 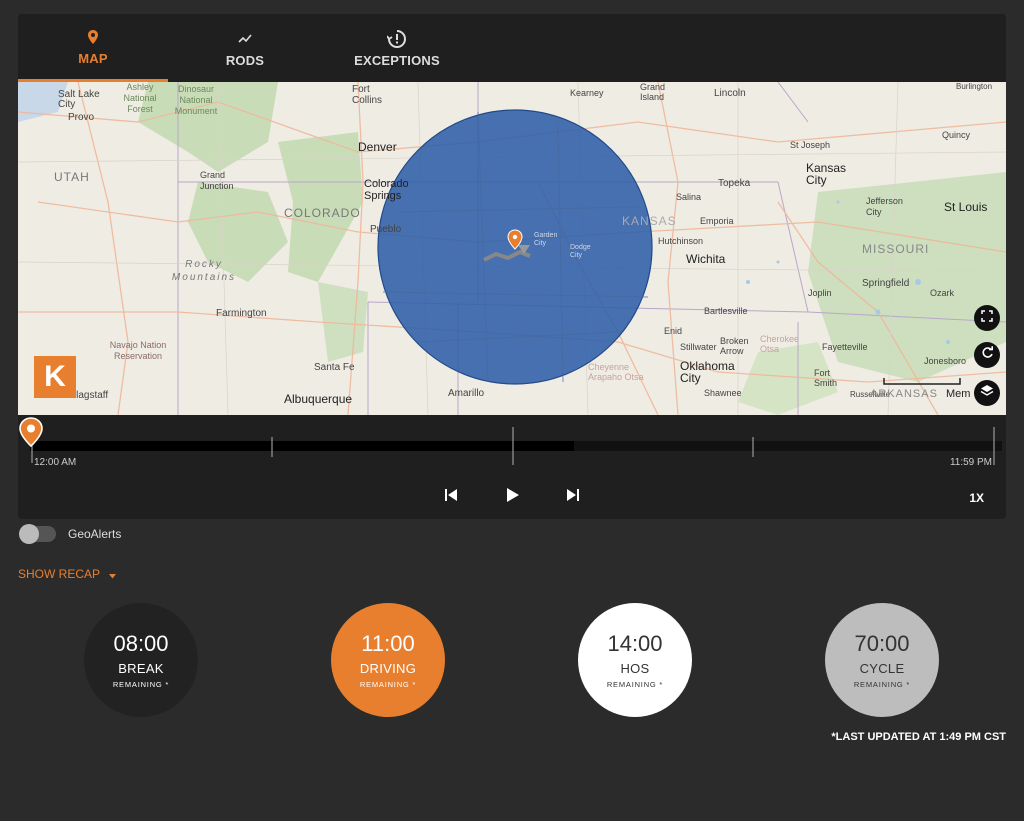 I want to click on trend-line-icon, so click(x=245, y=39).